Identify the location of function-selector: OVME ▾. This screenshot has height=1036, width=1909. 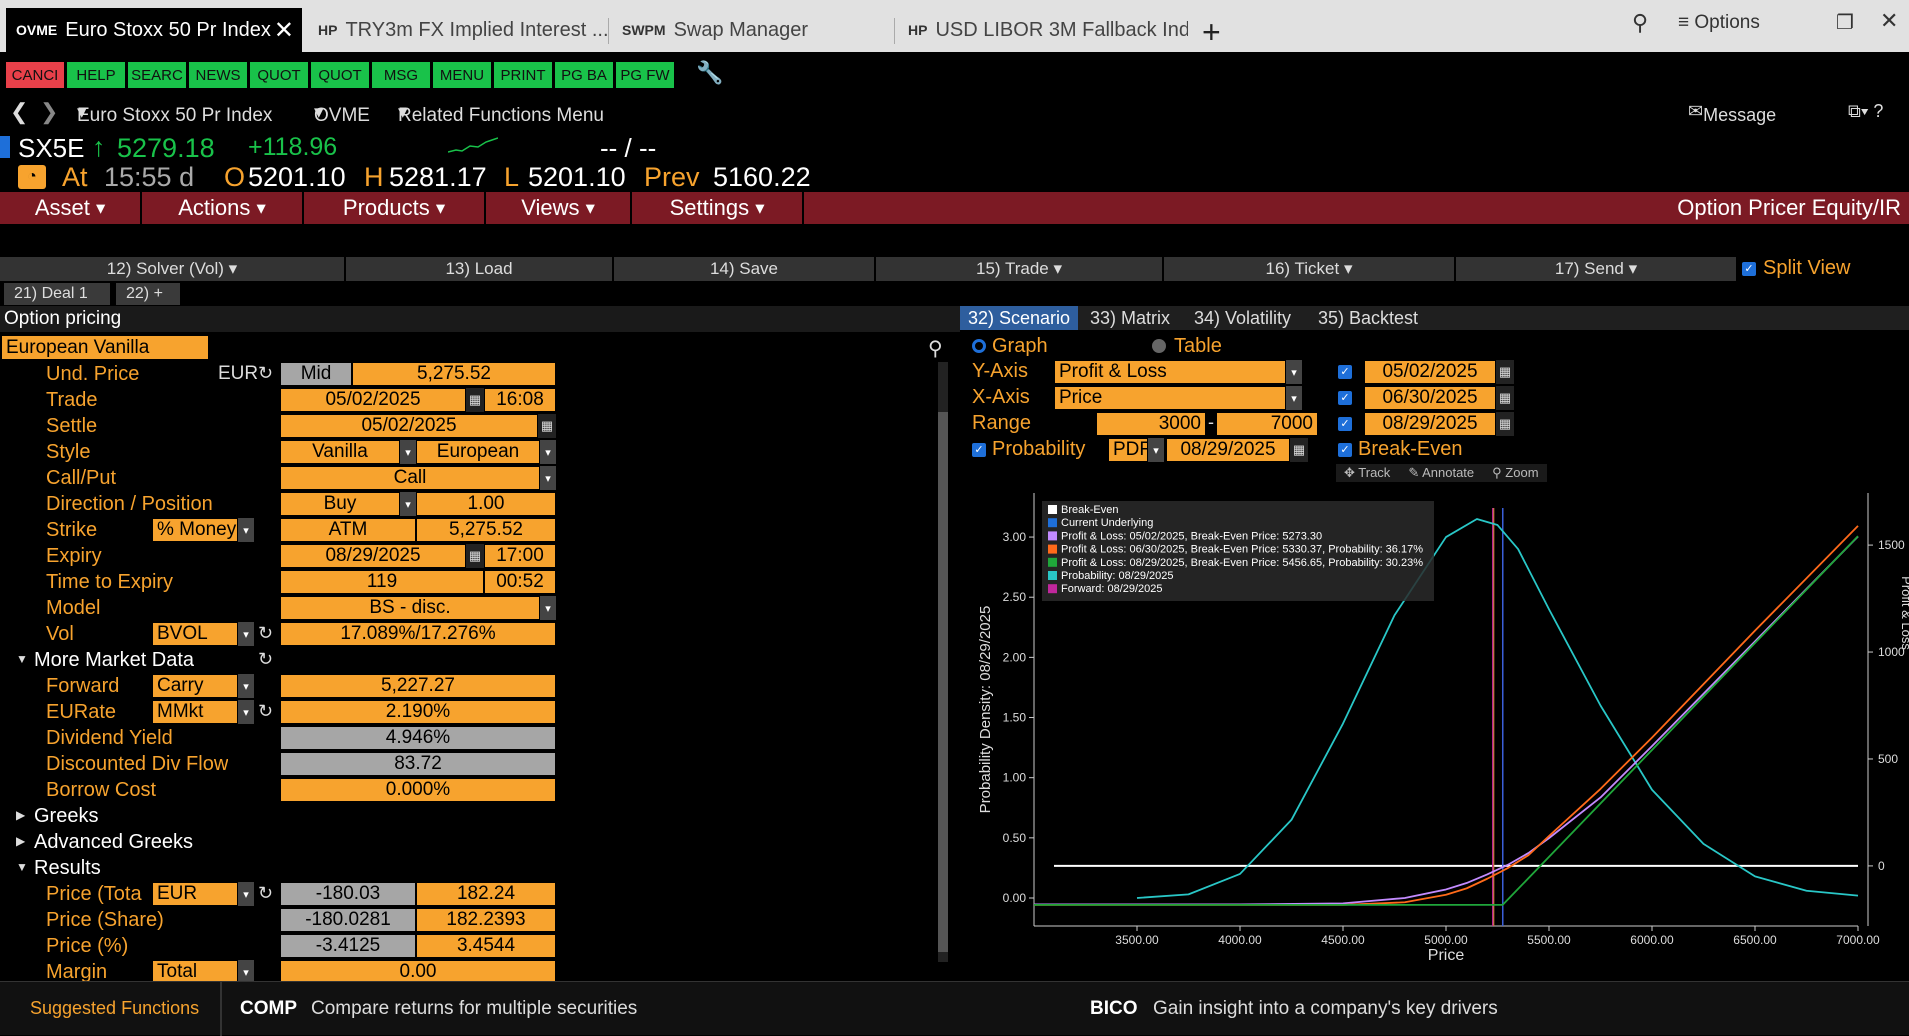
(342, 113).